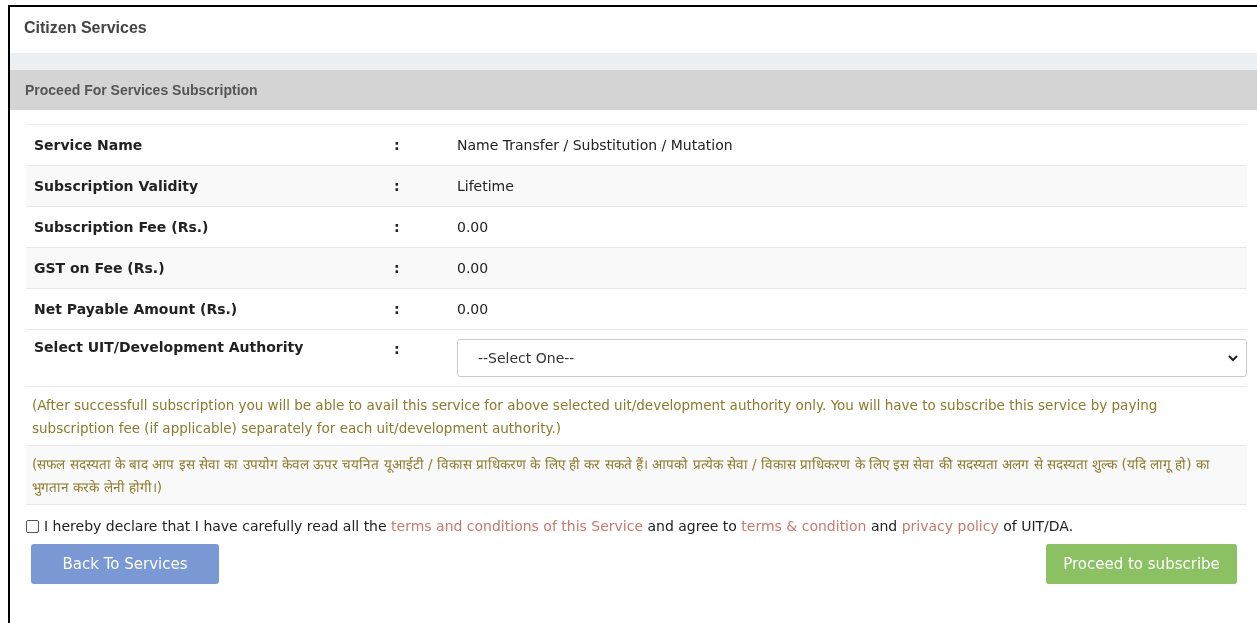  What do you see at coordinates (32, 526) in the screenshot?
I see `checkbox` at bounding box center [32, 526].